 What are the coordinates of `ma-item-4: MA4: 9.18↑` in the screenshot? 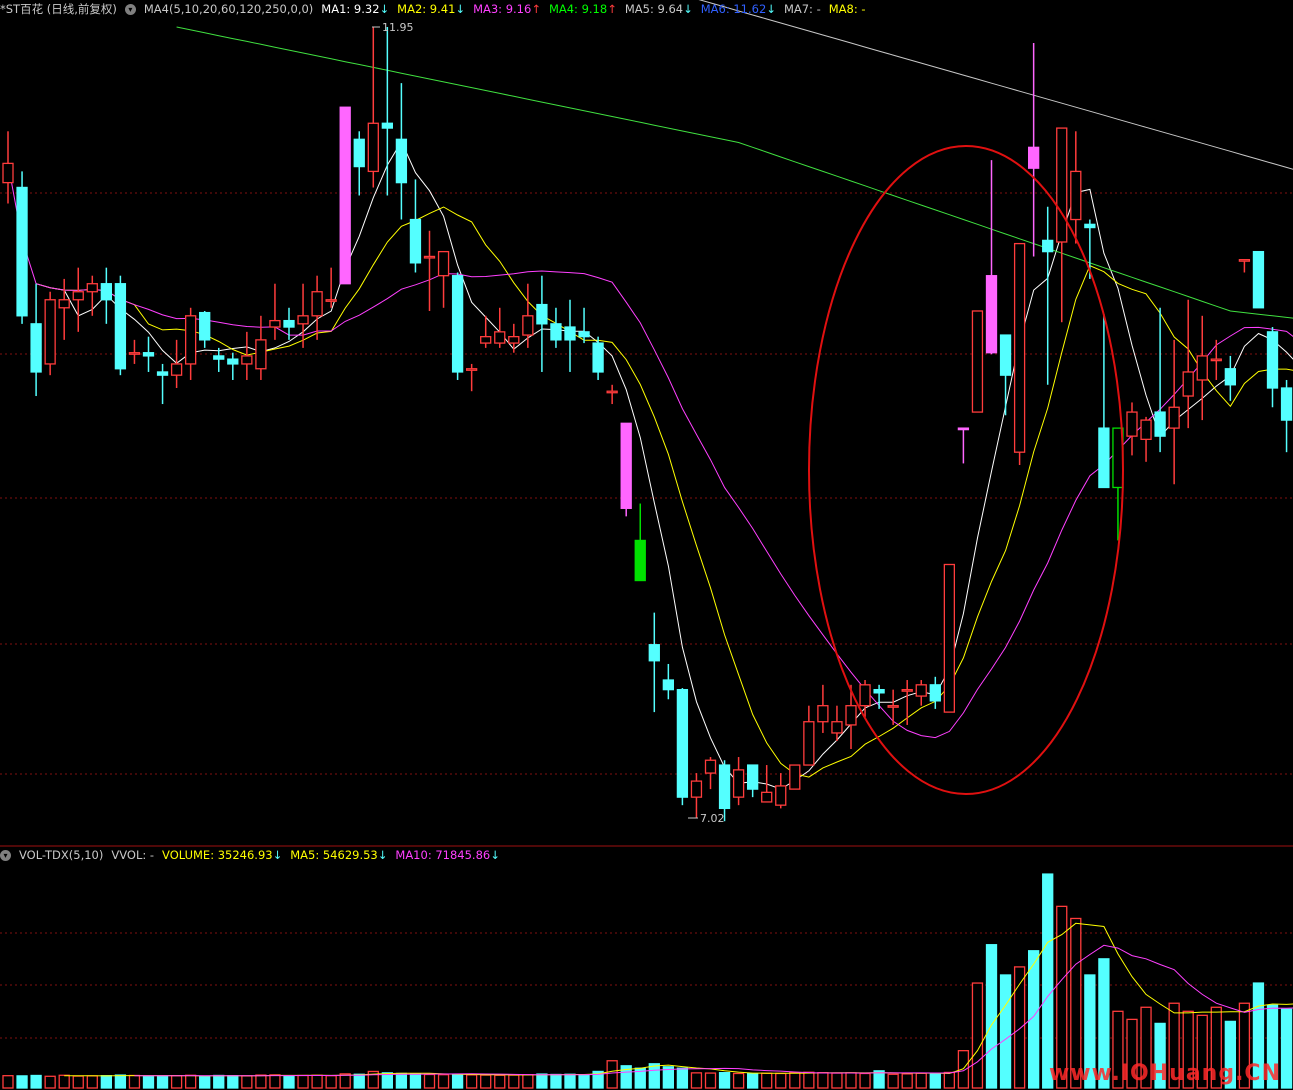 It's located at (582, 9).